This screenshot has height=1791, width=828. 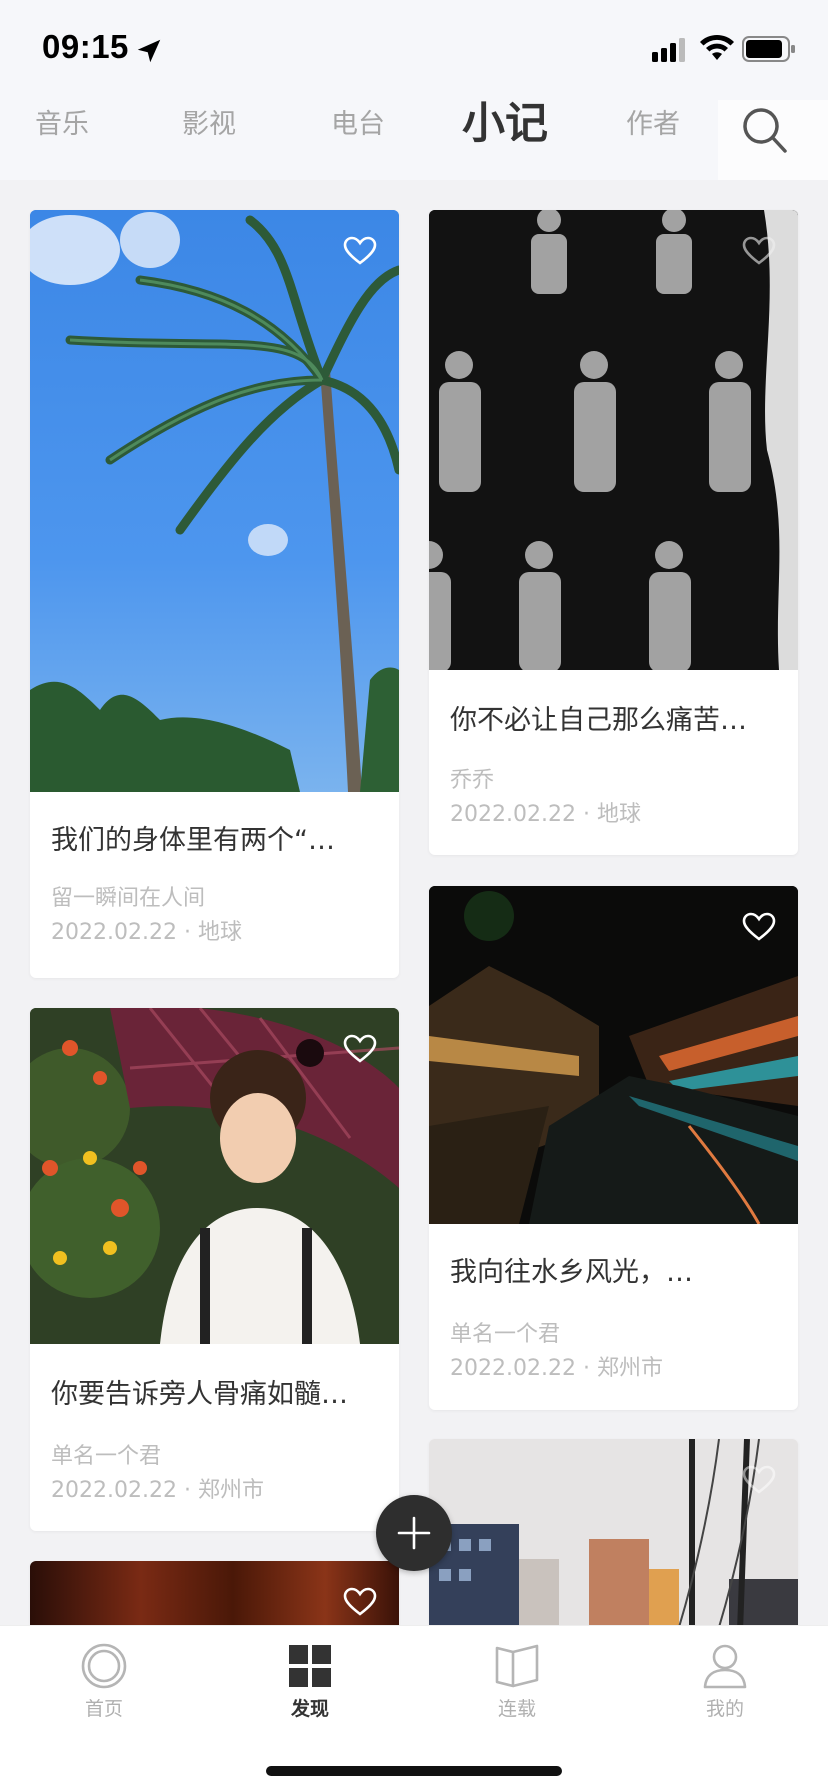 I want to click on status-bar: 09:15, so click(x=414, y=50).